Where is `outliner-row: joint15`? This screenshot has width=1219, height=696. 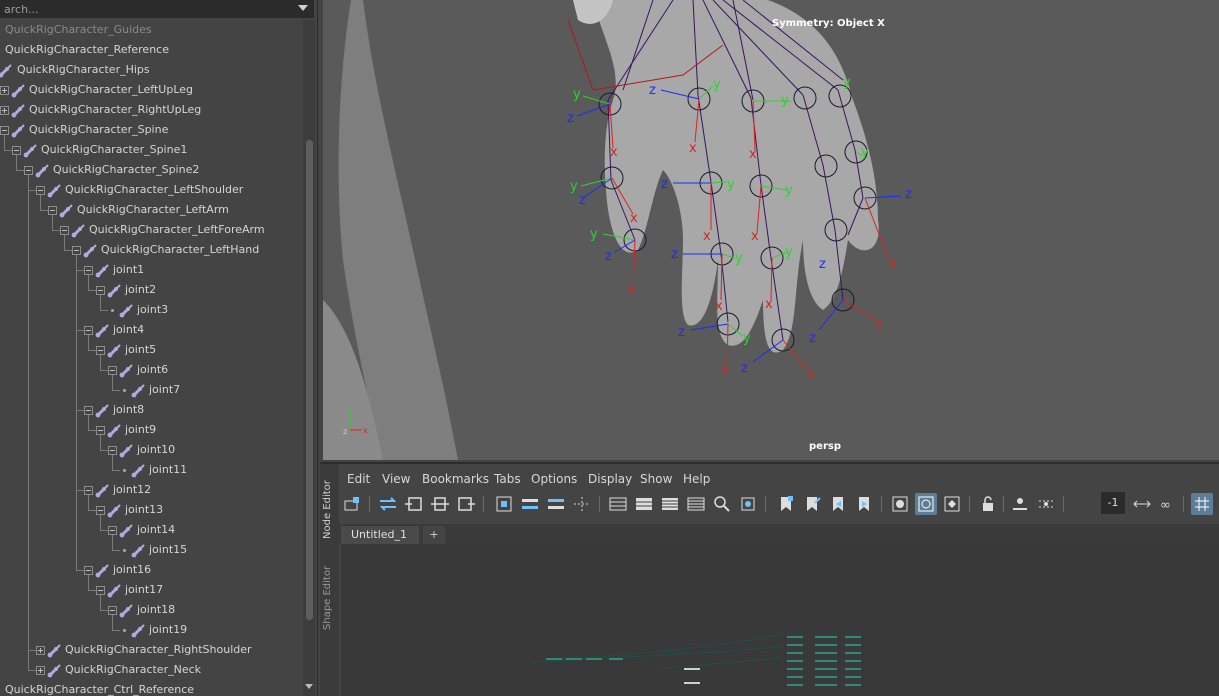 outliner-row: joint15 is located at coordinates (151, 550).